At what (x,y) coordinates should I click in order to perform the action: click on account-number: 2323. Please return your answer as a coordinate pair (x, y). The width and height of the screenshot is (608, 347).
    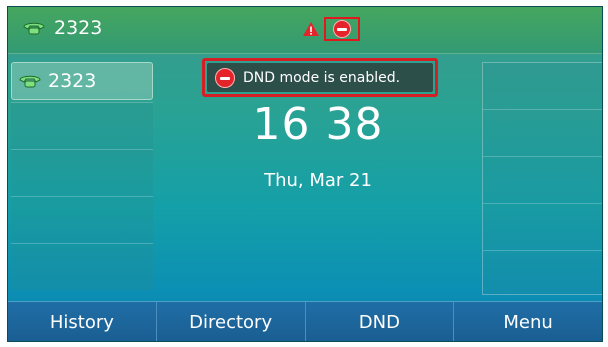
    Looking at the image, I should click on (78, 28).